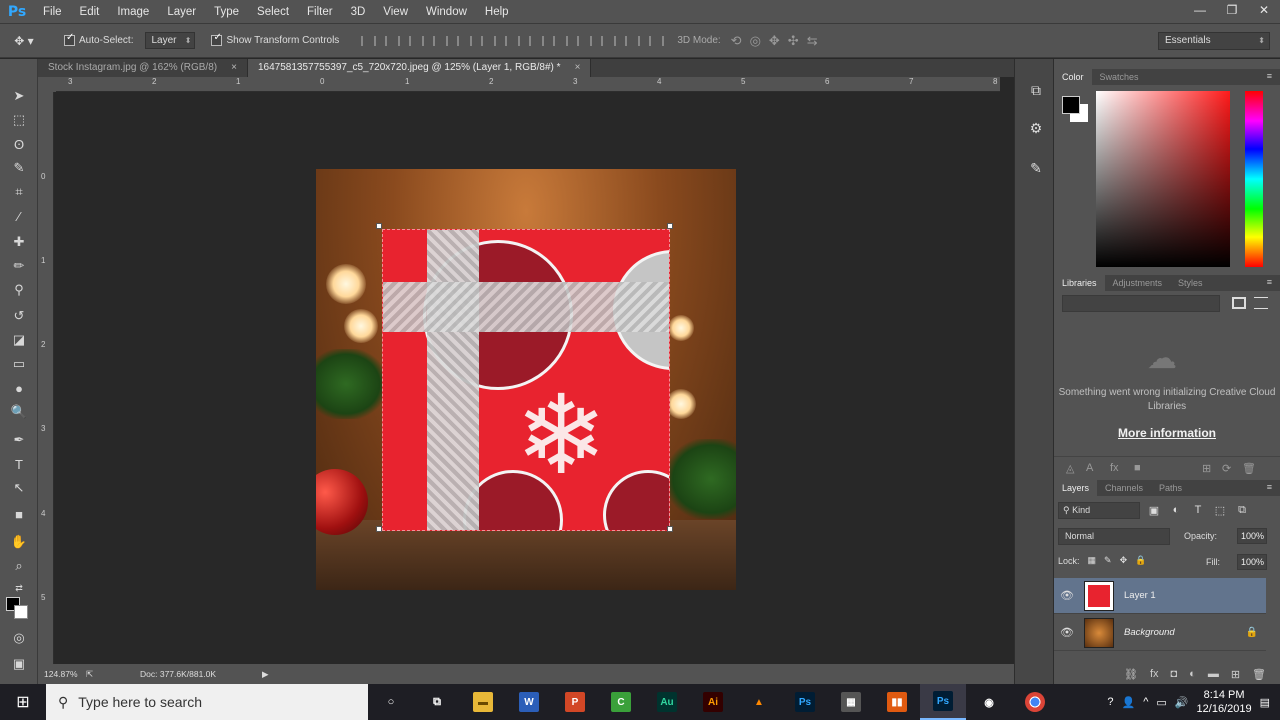 The width and height of the screenshot is (1280, 720). I want to click on align-hcenter-icon, so click(463, 41).